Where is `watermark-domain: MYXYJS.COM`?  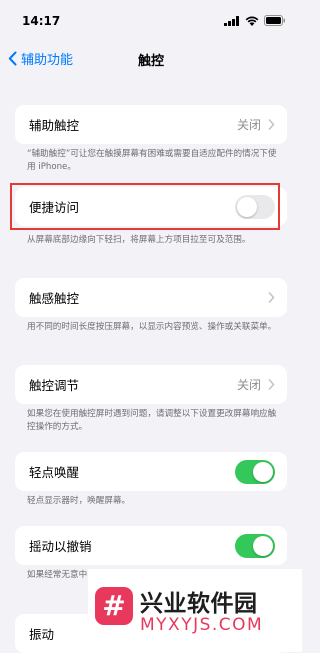 watermark-domain: MYXYJS.COM is located at coordinates (202, 625).